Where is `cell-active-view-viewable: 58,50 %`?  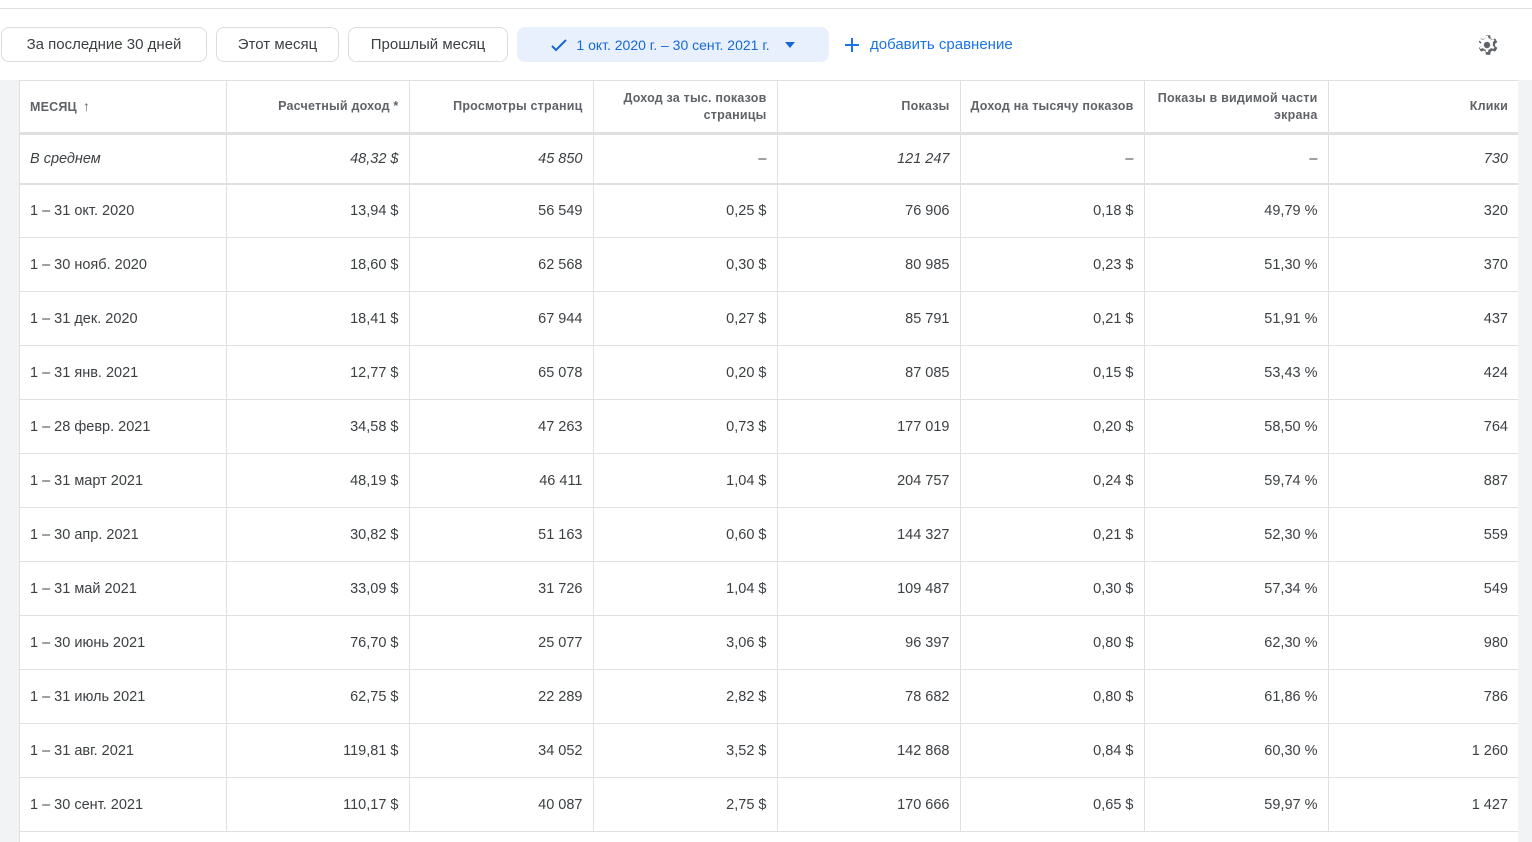
cell-active-view-viewable: 58,50 % is located at coordinates (1236, 426).